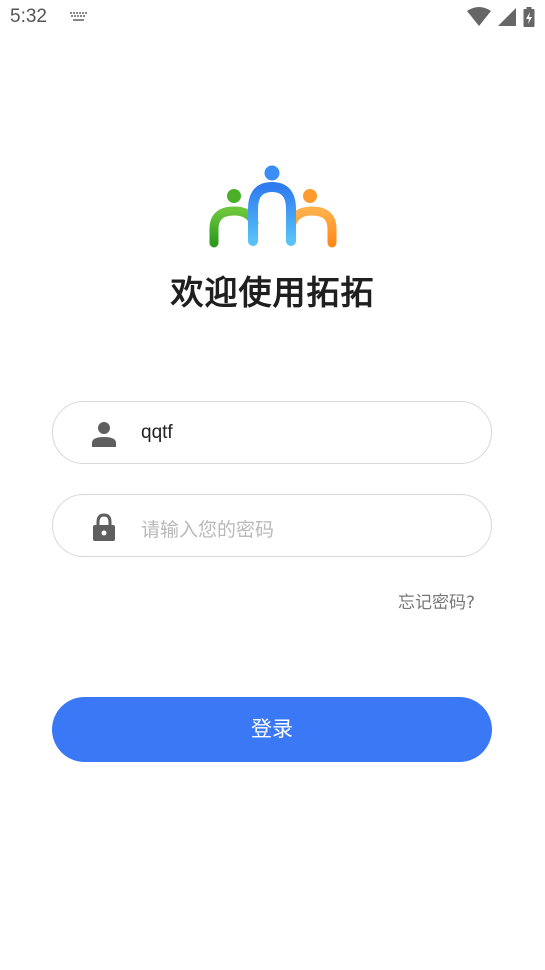  Describe the element at coordinates (272, 18) in the screenshot. I see `status-bar: 5:32` at that location.